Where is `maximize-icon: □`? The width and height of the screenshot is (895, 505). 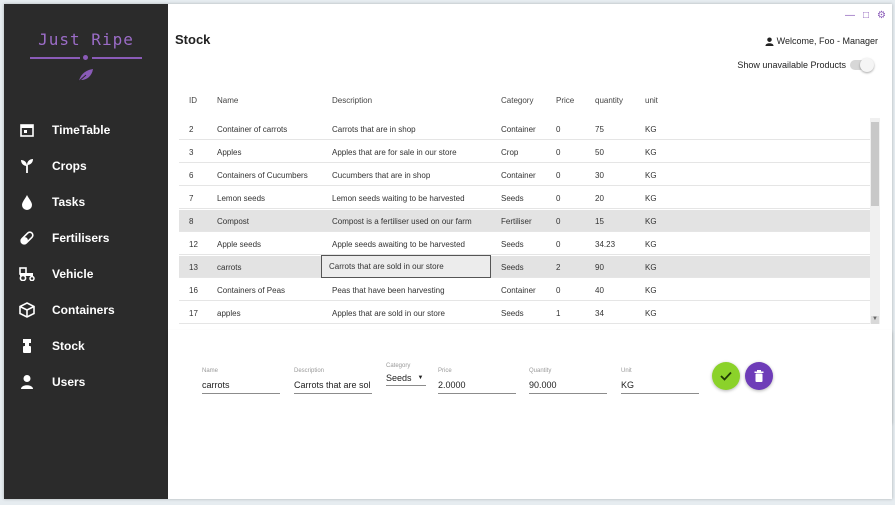
maximize-icon: □ is located at coordinates (866, 15).